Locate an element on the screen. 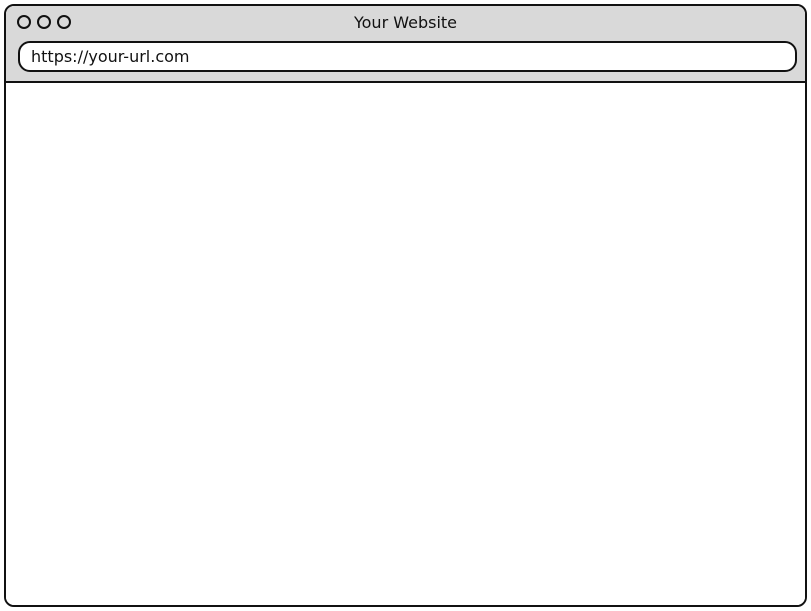  title-bar: Your Website is located at coordinates (405, 22).